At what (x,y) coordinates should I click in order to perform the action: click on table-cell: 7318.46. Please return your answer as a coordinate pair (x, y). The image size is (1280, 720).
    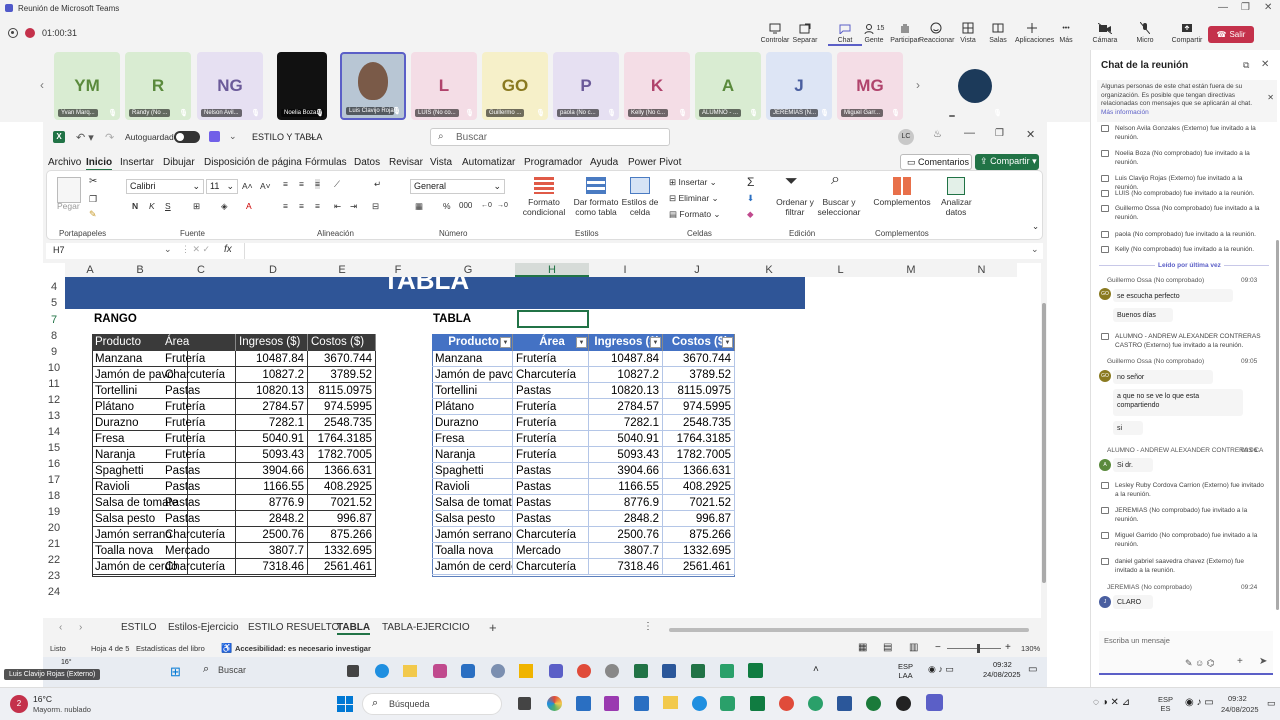
    Looking at the image, I should click on (626, 567).